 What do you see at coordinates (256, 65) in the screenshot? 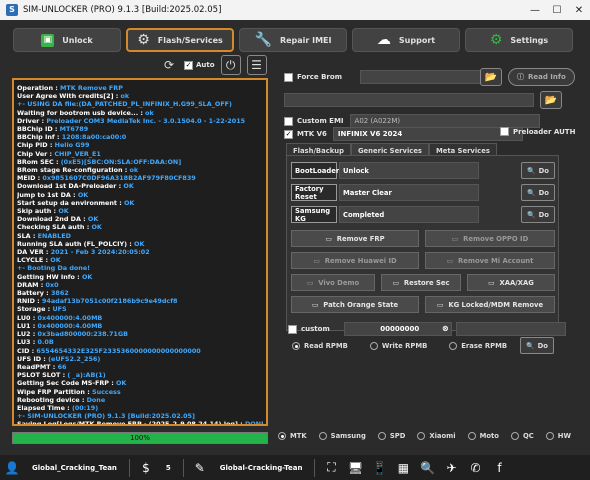
I see `sliders-icon: ☰` at bounding box center [256, 65].